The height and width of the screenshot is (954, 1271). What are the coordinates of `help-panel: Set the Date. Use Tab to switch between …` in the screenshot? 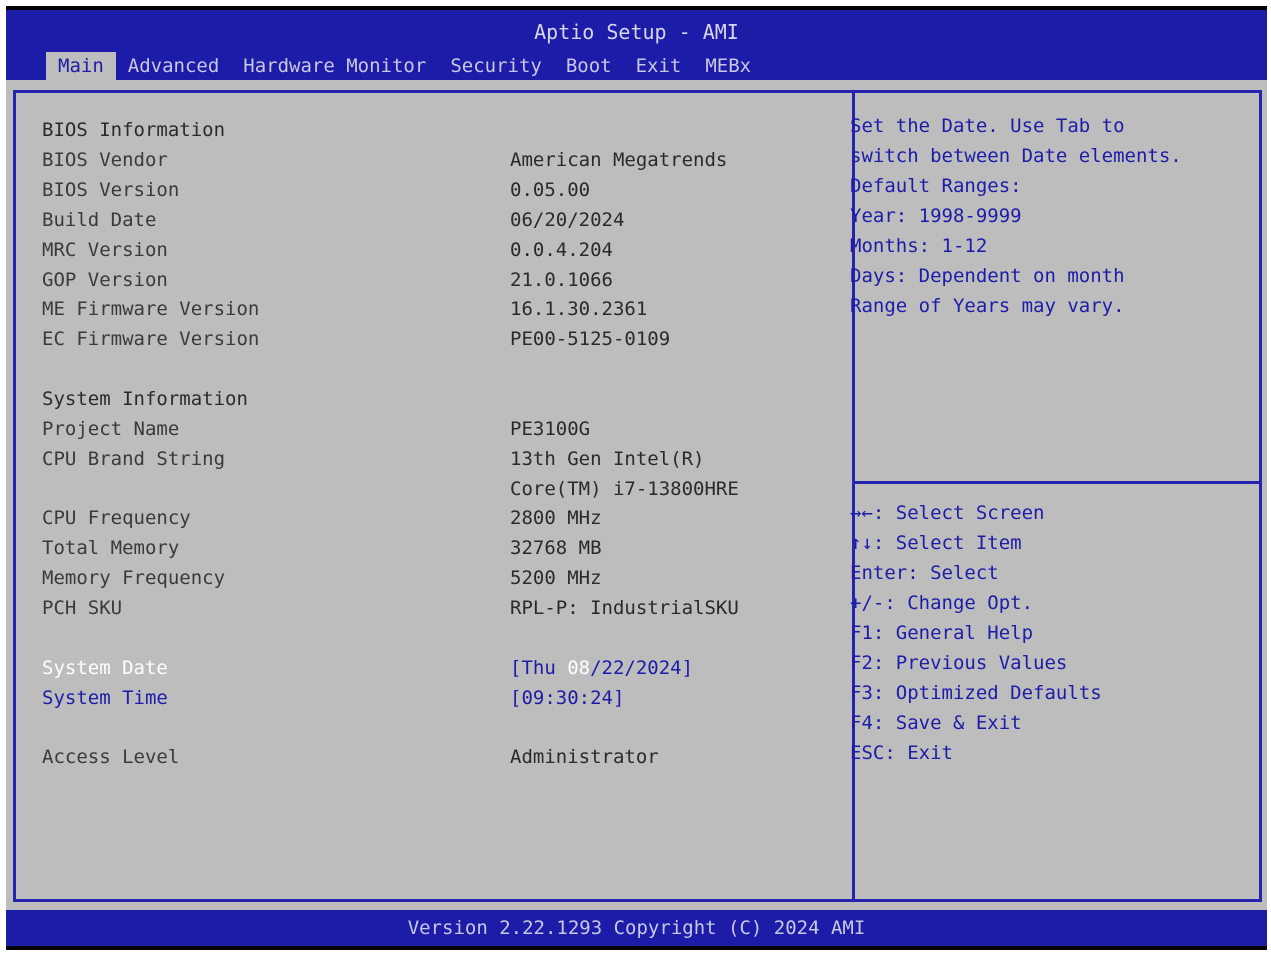 It's located at (1050, 216).